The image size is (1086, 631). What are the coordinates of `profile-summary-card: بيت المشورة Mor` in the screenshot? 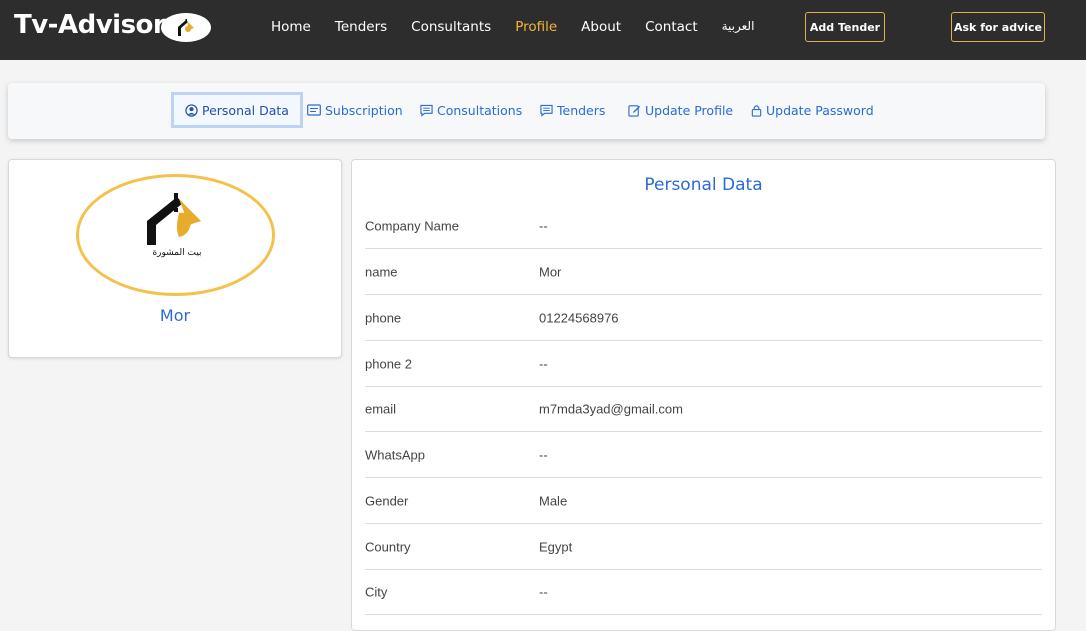 It's located at (175, 258).